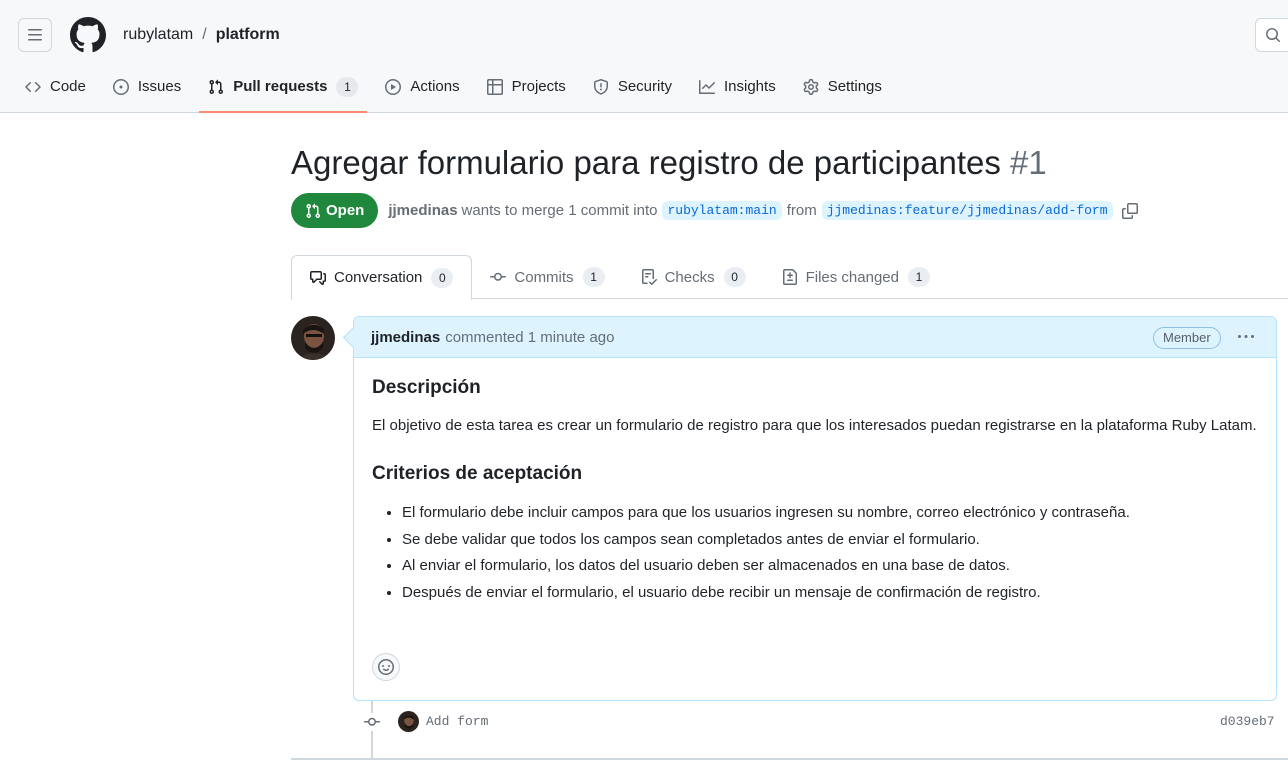 The width and height of the screenshot is (1288, 766). I want to click on search-icon, so click(1273, 35).